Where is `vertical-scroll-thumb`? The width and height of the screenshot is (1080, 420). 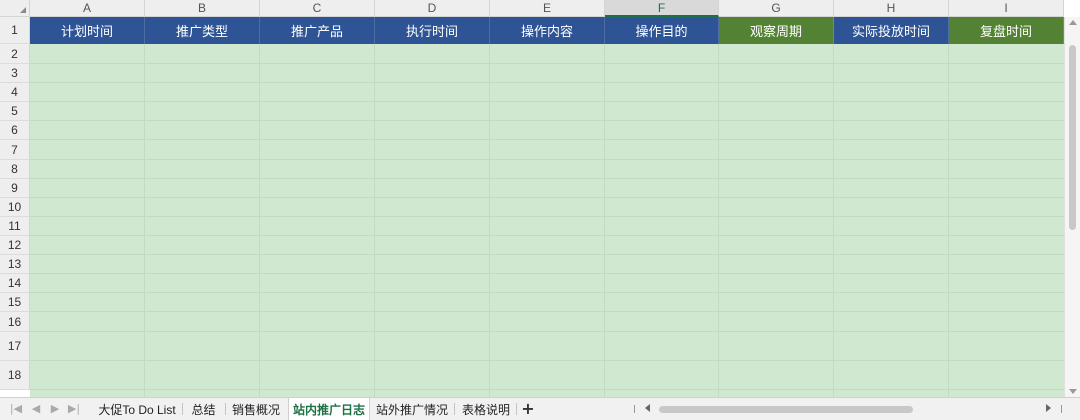
vertical-scroll-thumb is located at coordinates (1072, 137).